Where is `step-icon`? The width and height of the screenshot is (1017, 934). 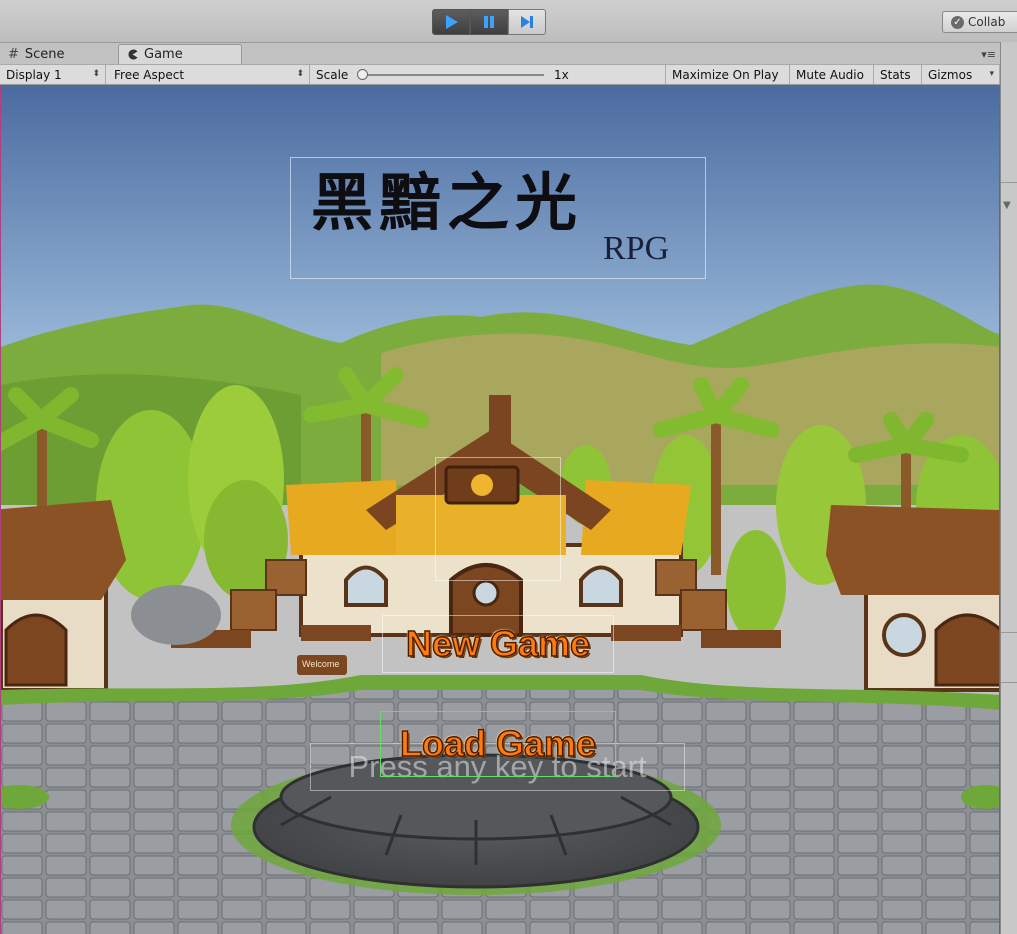
step-icon is located at coordinates (527, 22).